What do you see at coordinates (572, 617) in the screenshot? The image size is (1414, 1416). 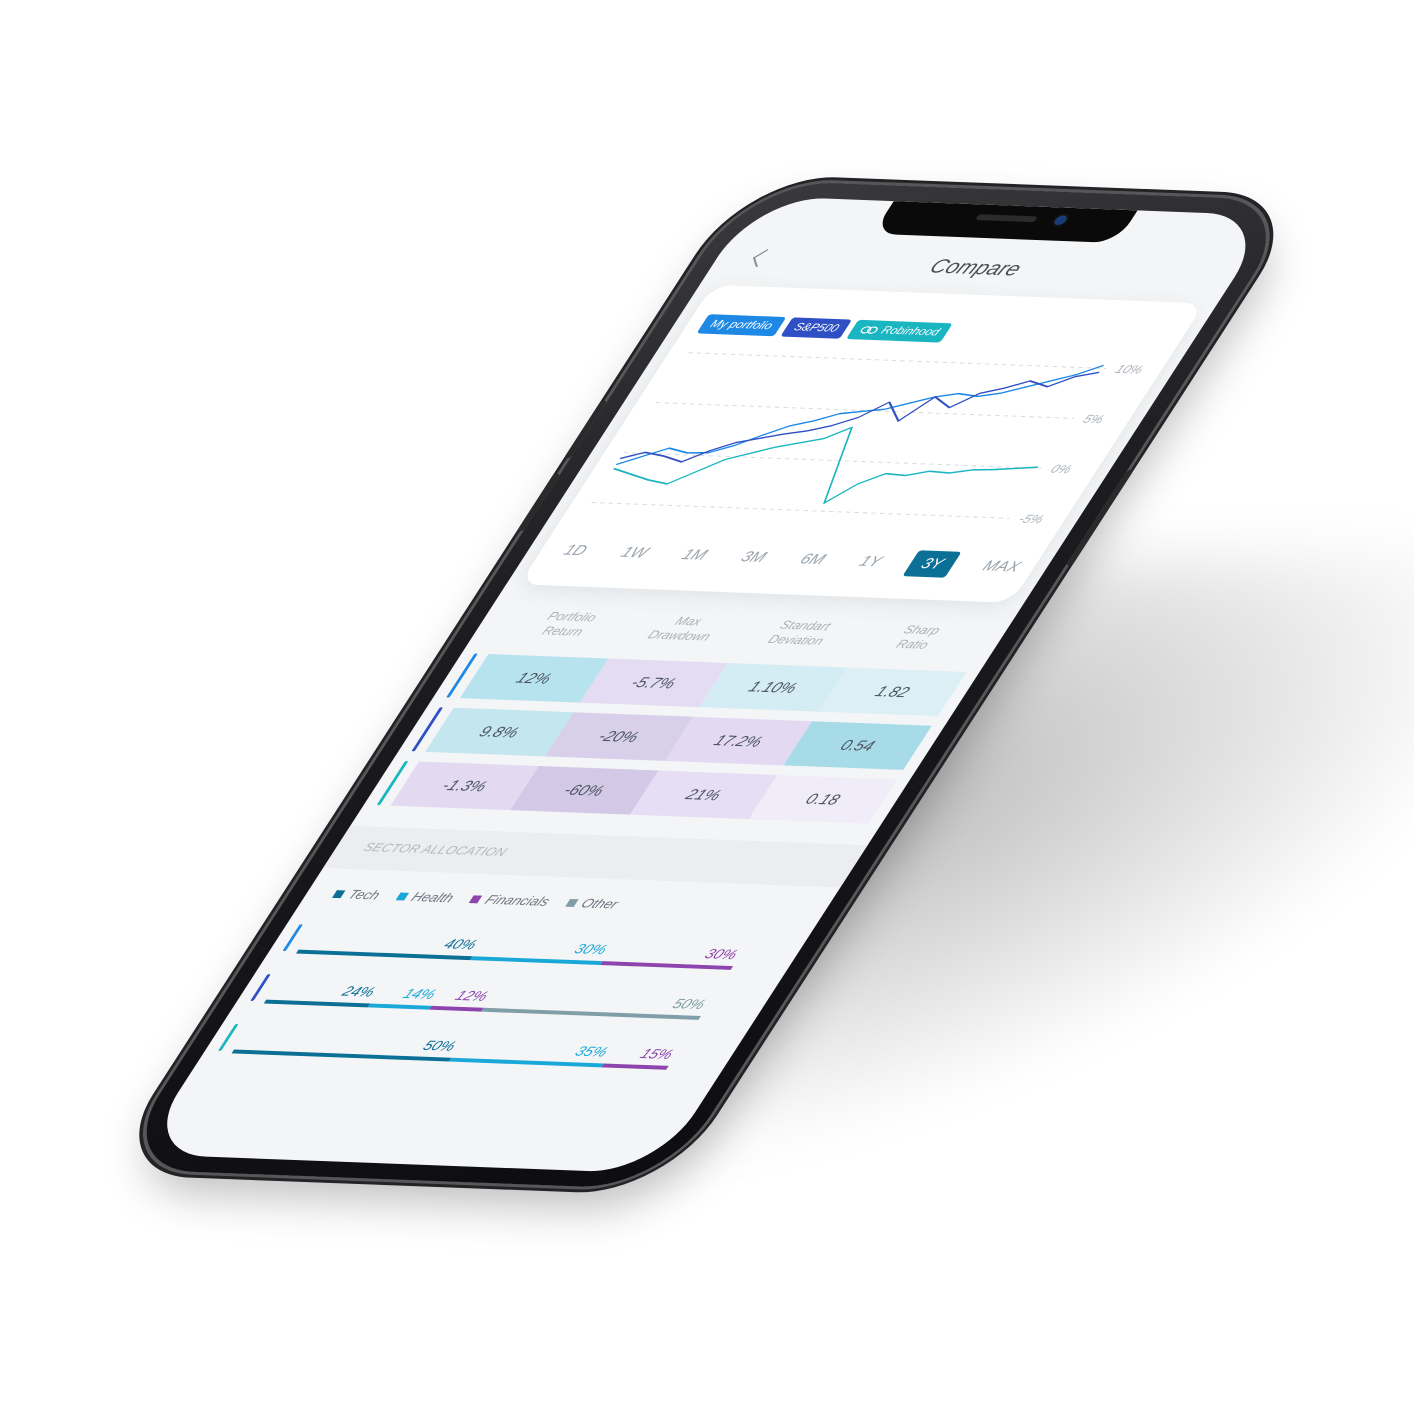 I see `stats-header-line: Portfolio` at bounding box center [572, 617].